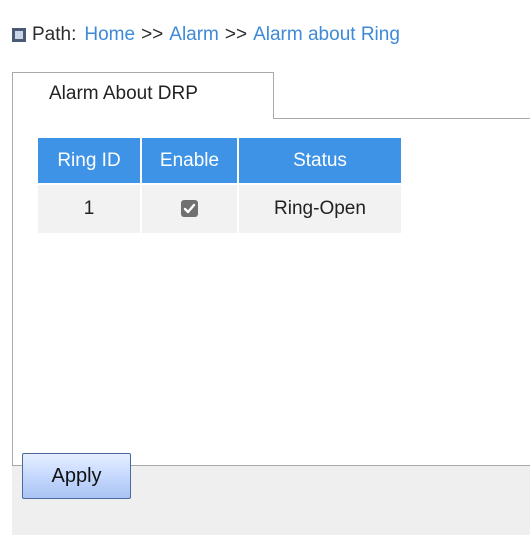 This screenshot has width=530, height=535. I want to click on breadcrumb-home-link: Home, so click(109, 35).